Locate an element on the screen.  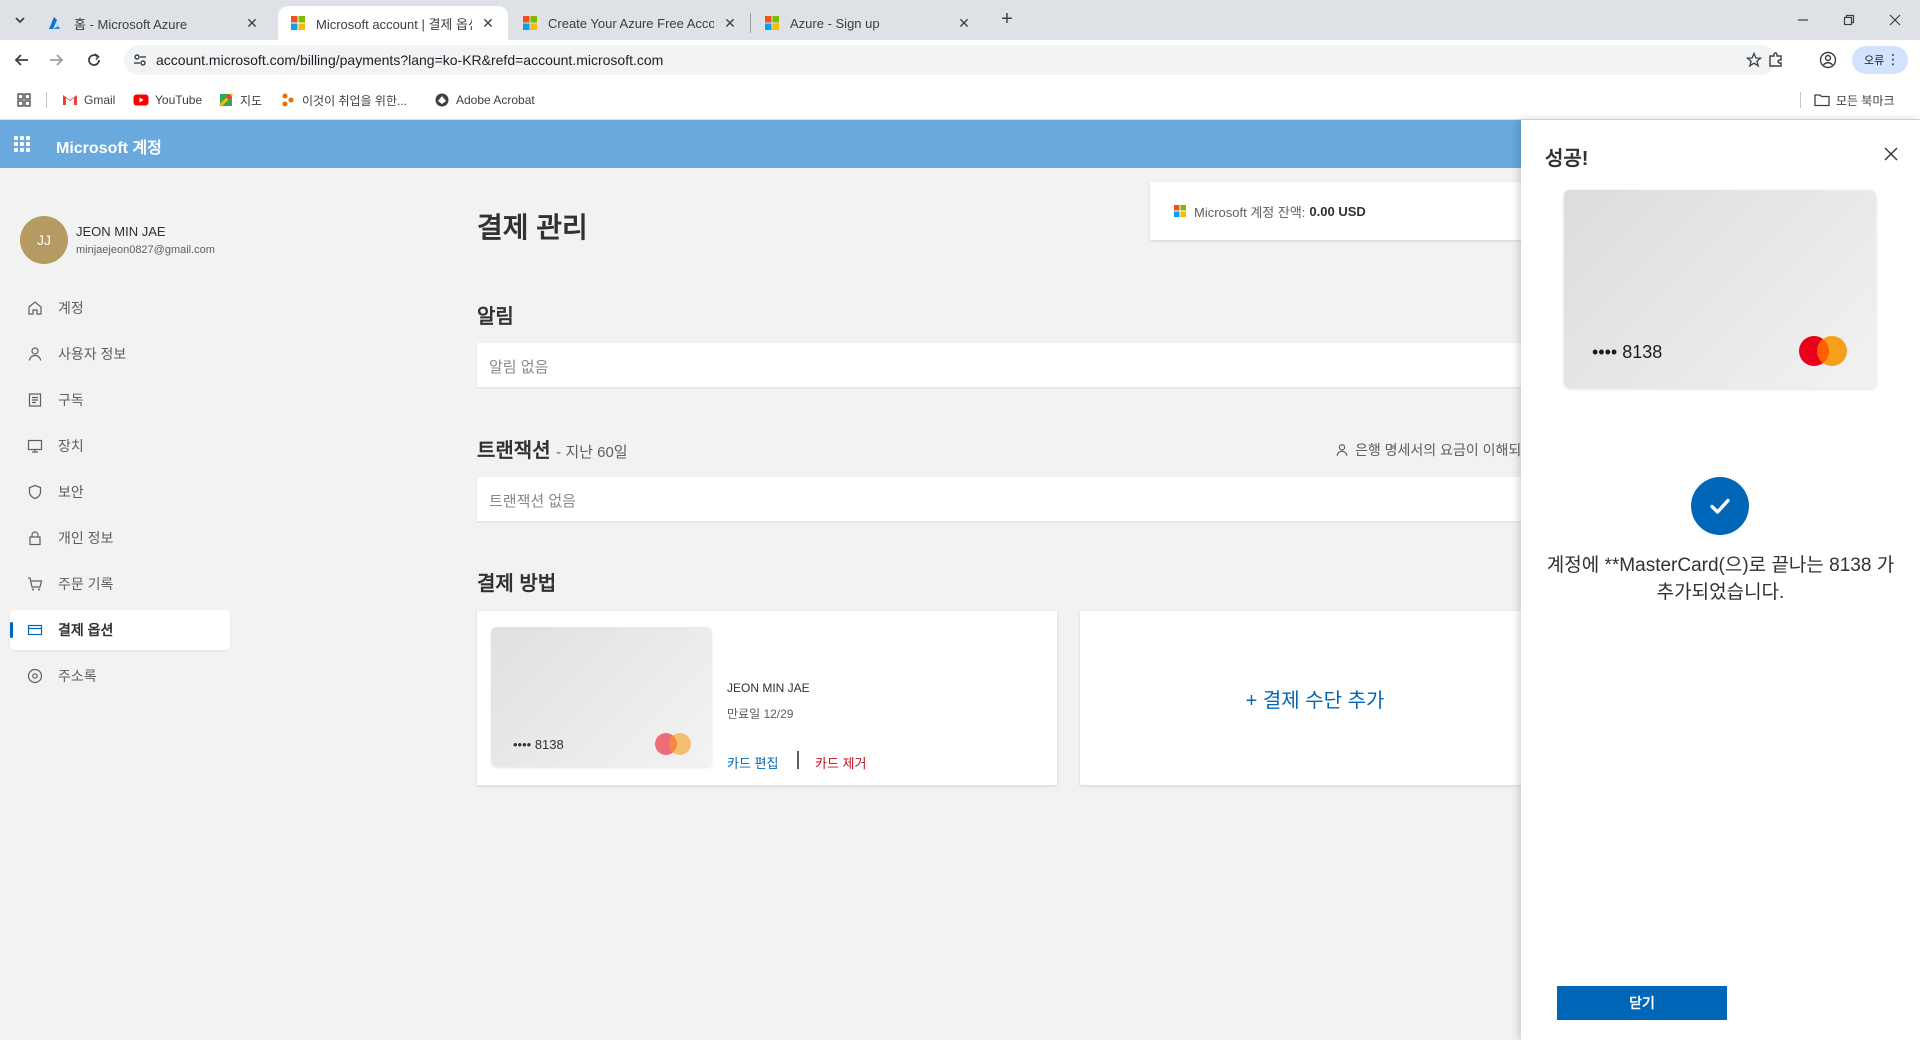
tab-title: Azure - Sign up is located at coordinates (835, 23).